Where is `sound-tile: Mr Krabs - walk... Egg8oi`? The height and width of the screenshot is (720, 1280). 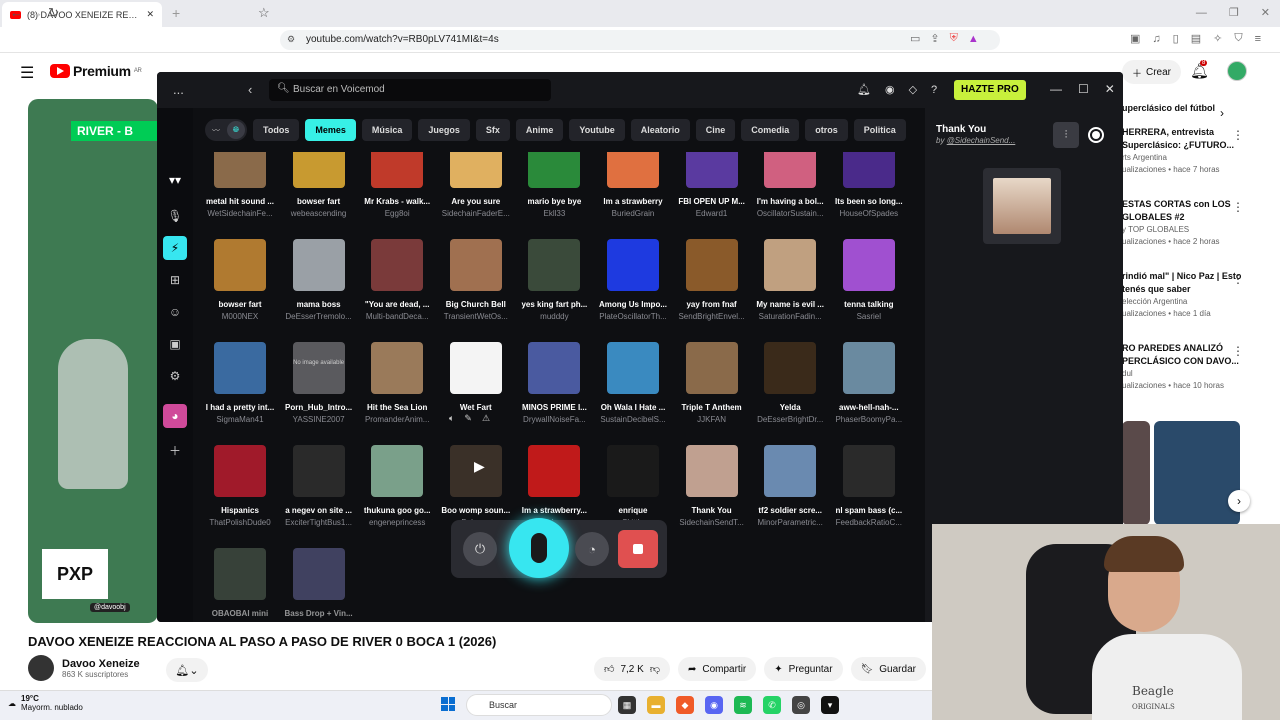 sound-tile: Mr Krabs - walk... Egg8oi is located at coordinates (397, 185).